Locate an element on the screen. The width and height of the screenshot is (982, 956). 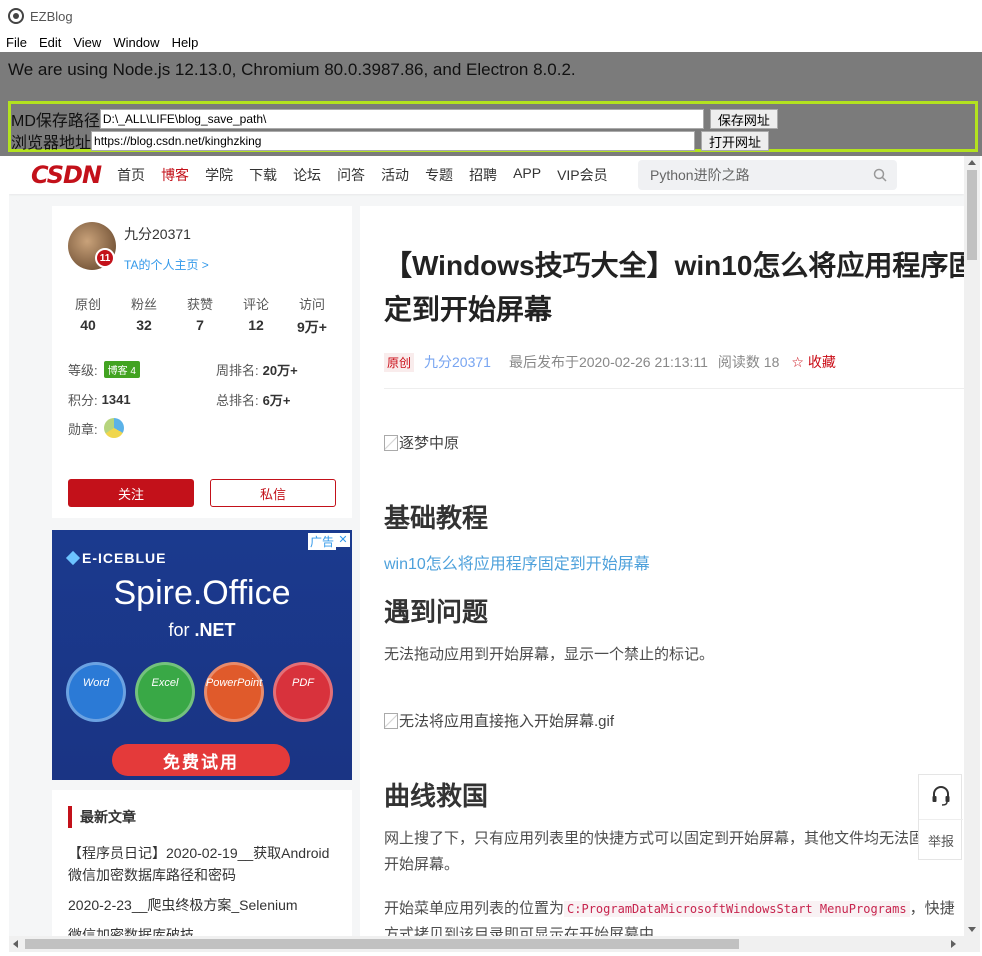
menu-help: Help is located at coordinates (185, 42).